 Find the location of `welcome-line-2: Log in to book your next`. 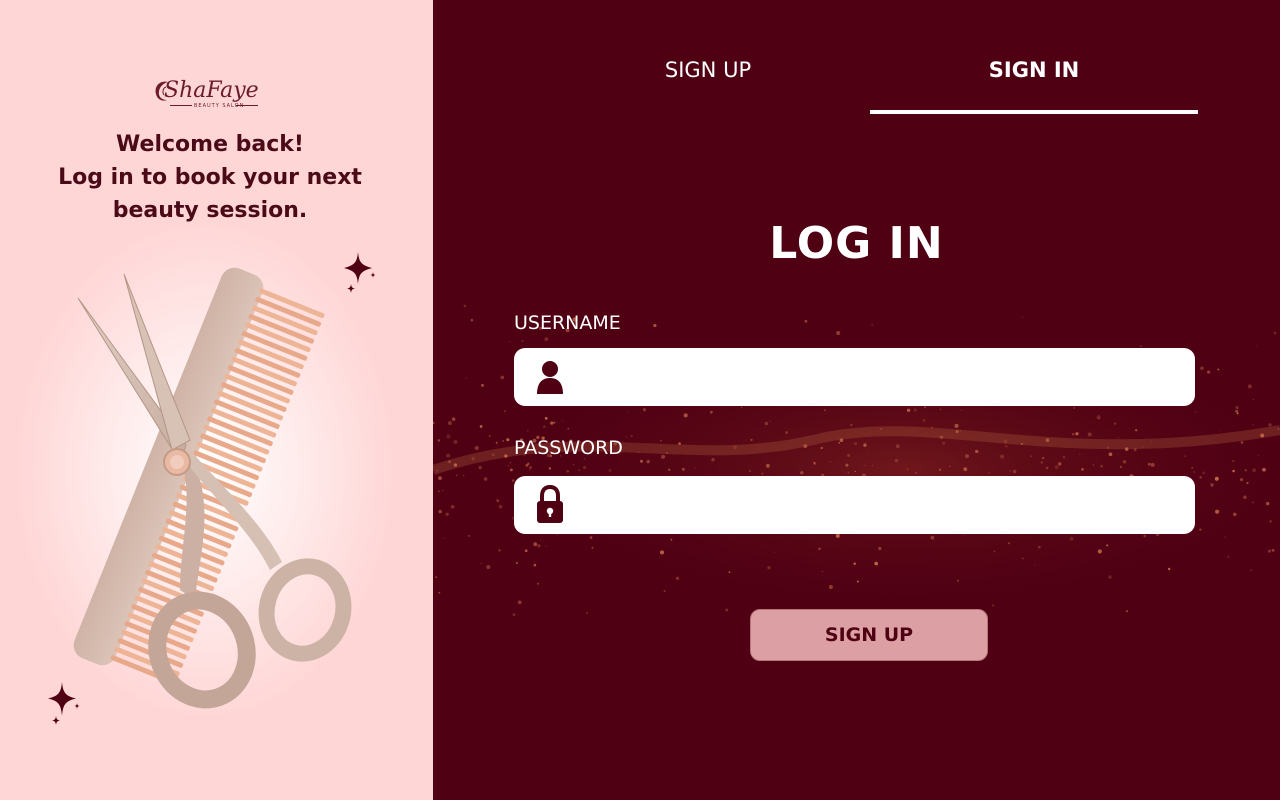

welcome-line-2: Log in to book your next is located at coordinates (210, 177).